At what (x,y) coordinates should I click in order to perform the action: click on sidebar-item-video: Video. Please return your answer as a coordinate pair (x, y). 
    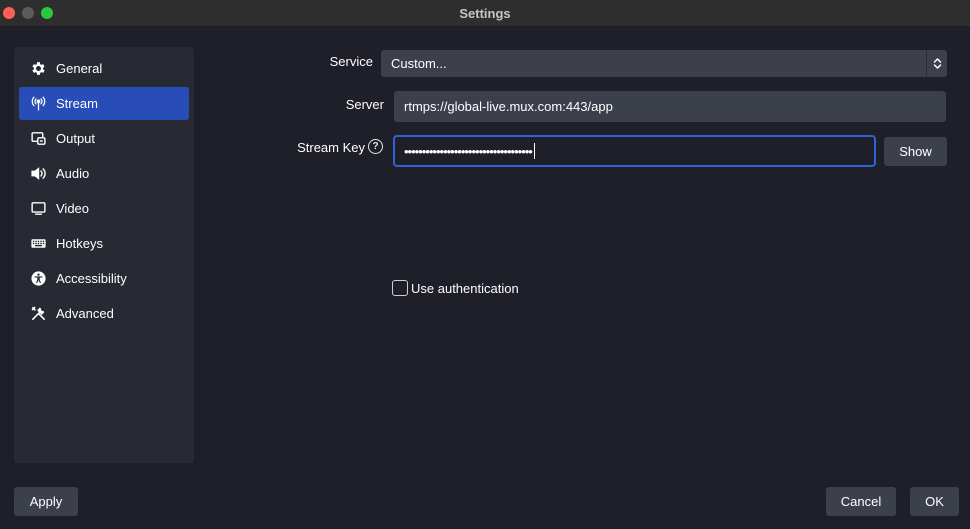
    Looking at the image, I should click on (104, 208).